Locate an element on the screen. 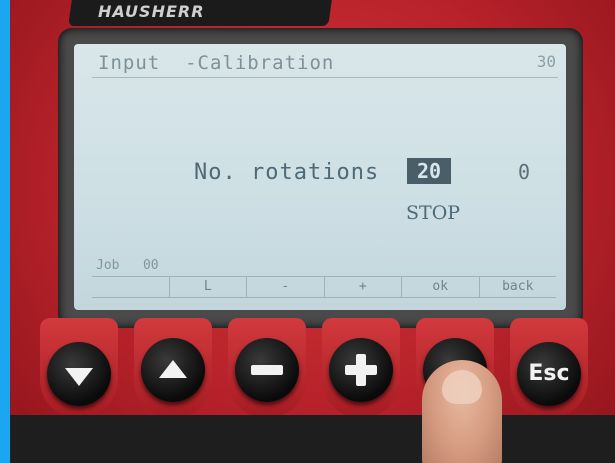  screen-title: Input -Calibration is located at coordinates (216, 63).